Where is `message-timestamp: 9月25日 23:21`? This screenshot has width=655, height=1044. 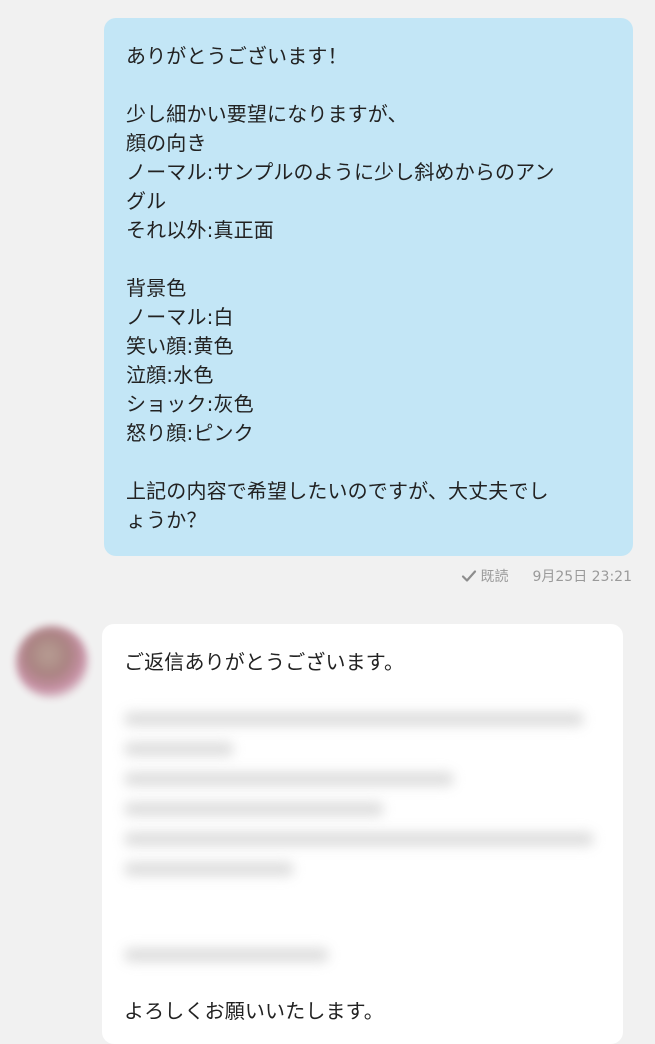
message-timestamp: 9月25日 23:21 is located at coordinates (582, 577).